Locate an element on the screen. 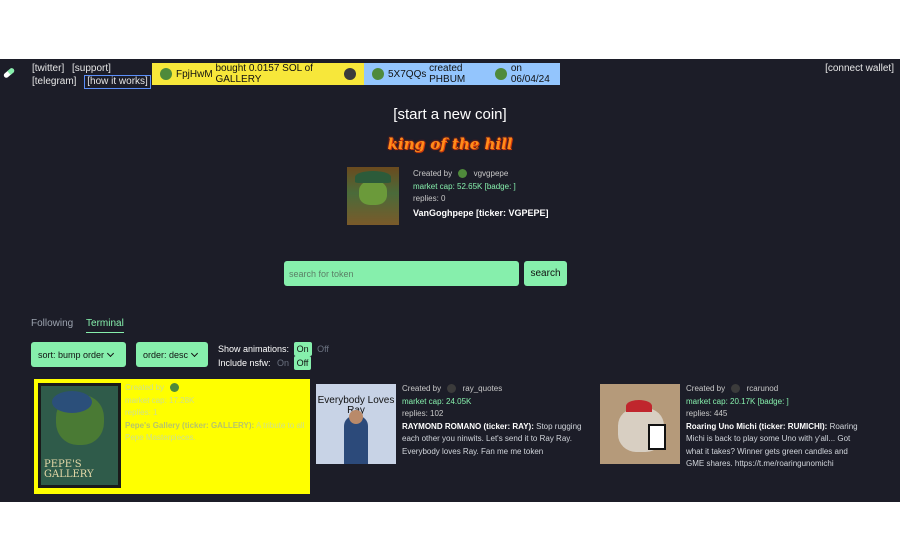 The width and height of the screenshot is (900, 560). nsfw-on-toggle: On is located at coordinates (283, 363).